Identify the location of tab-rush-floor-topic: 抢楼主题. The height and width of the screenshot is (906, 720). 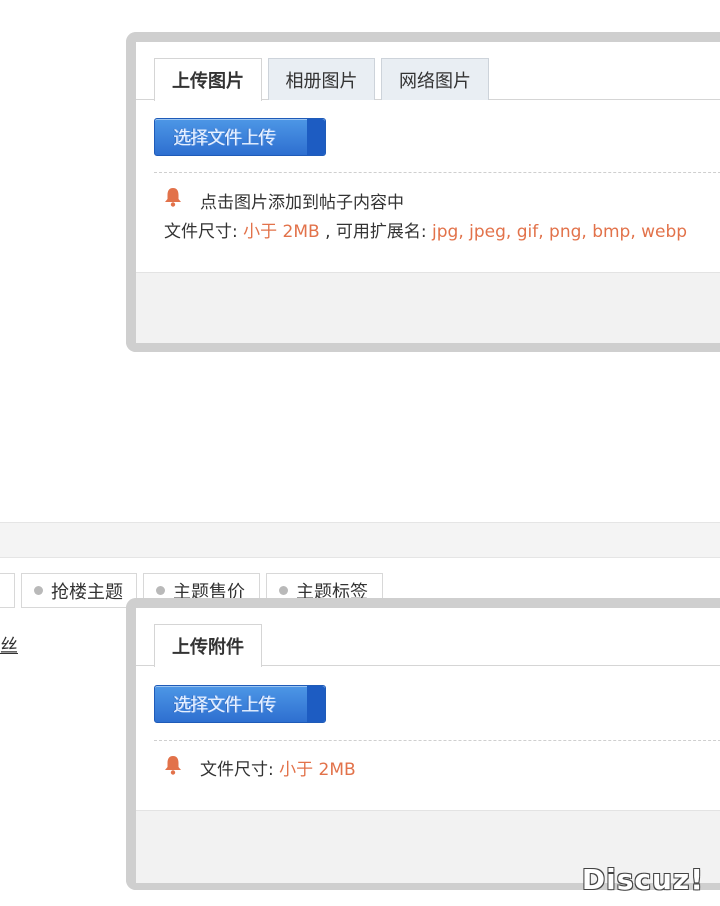
(79, 590).